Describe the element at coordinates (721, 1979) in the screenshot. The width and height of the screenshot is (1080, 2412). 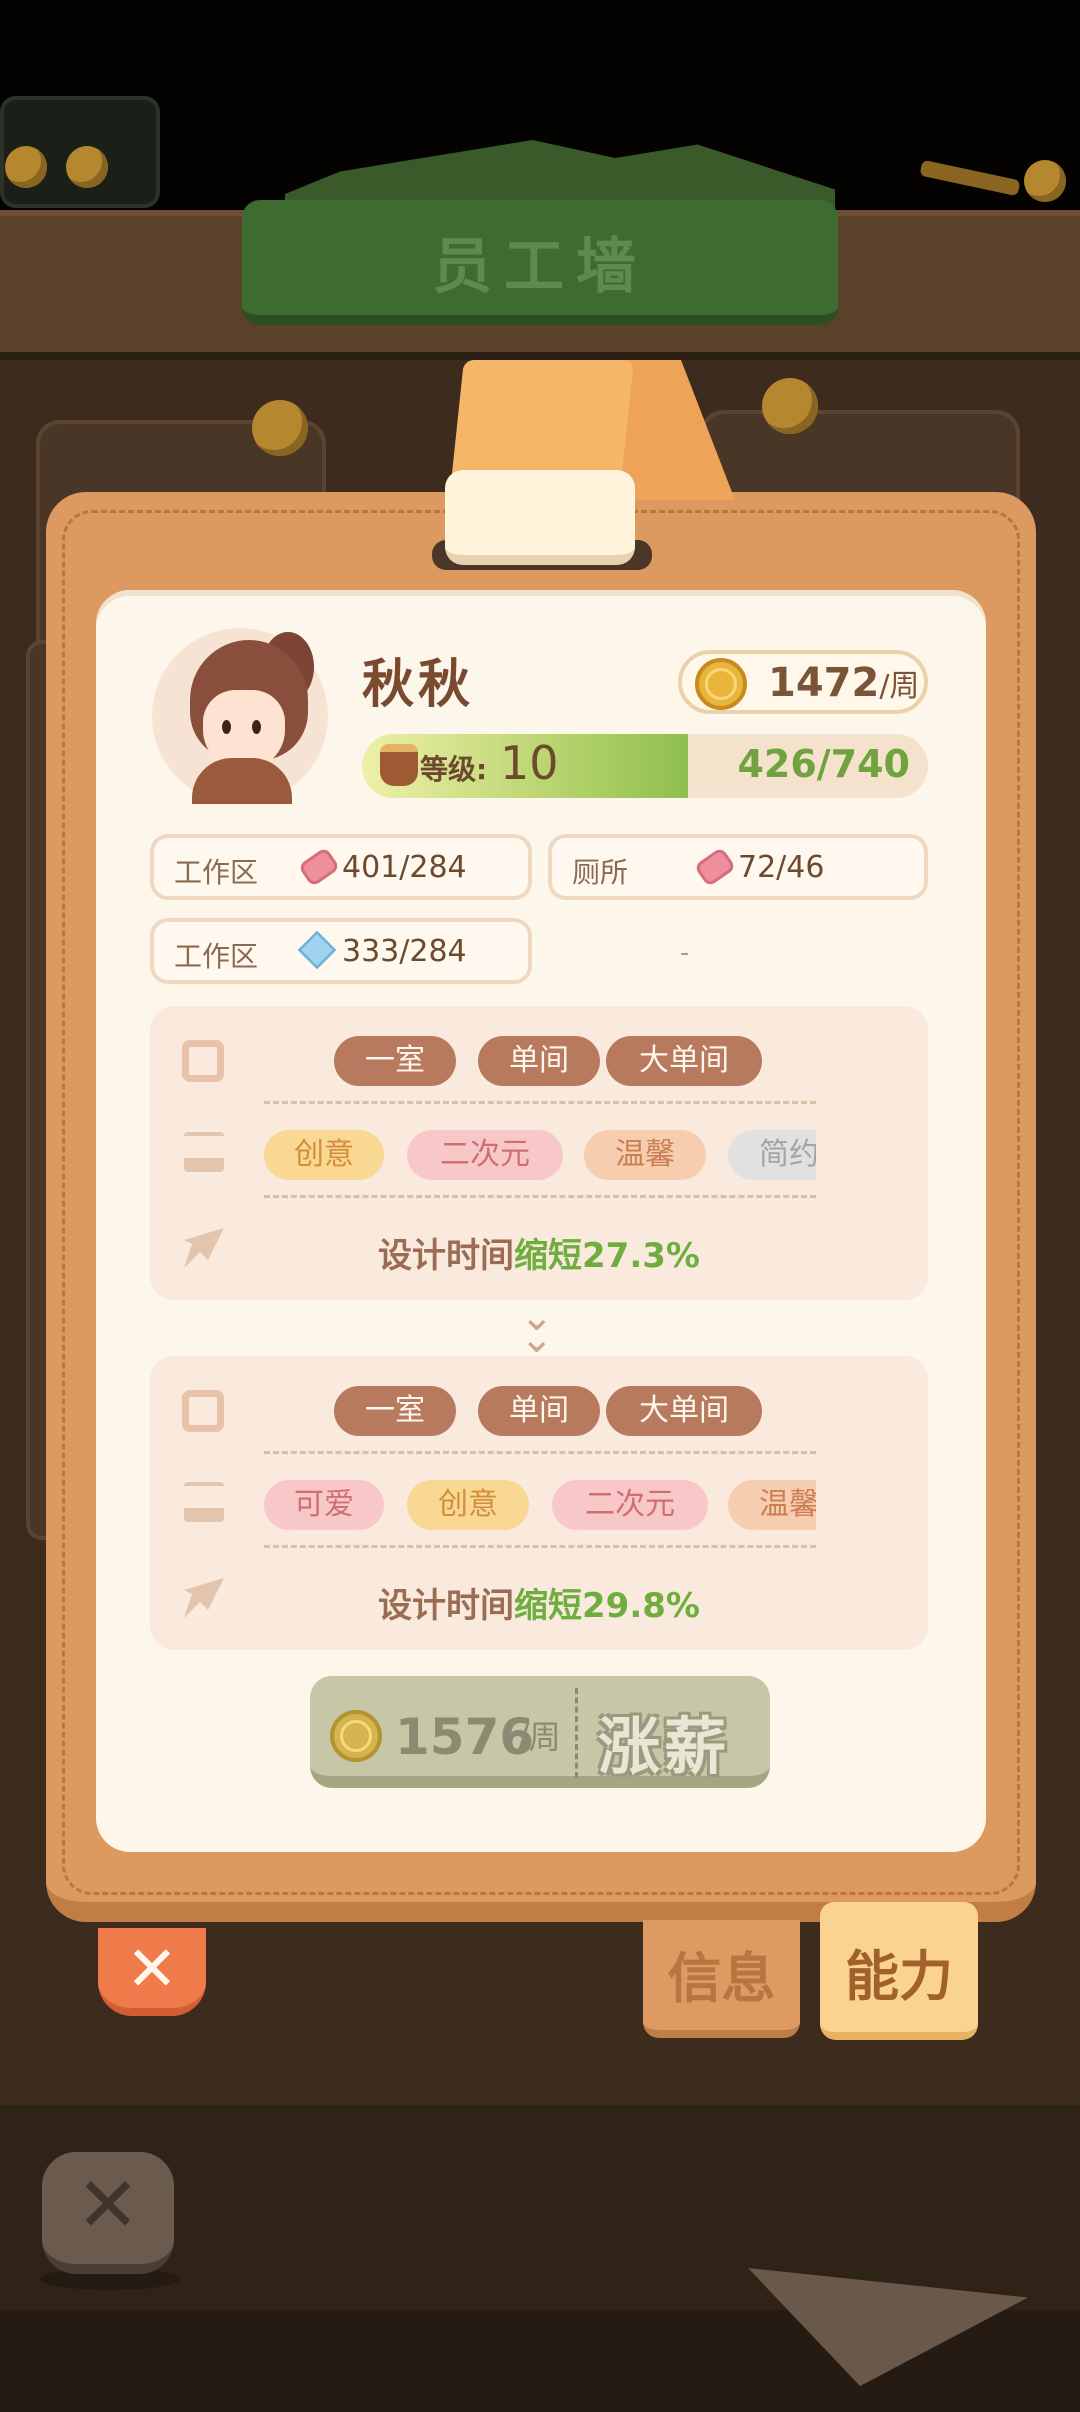
I see `tab-info: 信息` at that location.